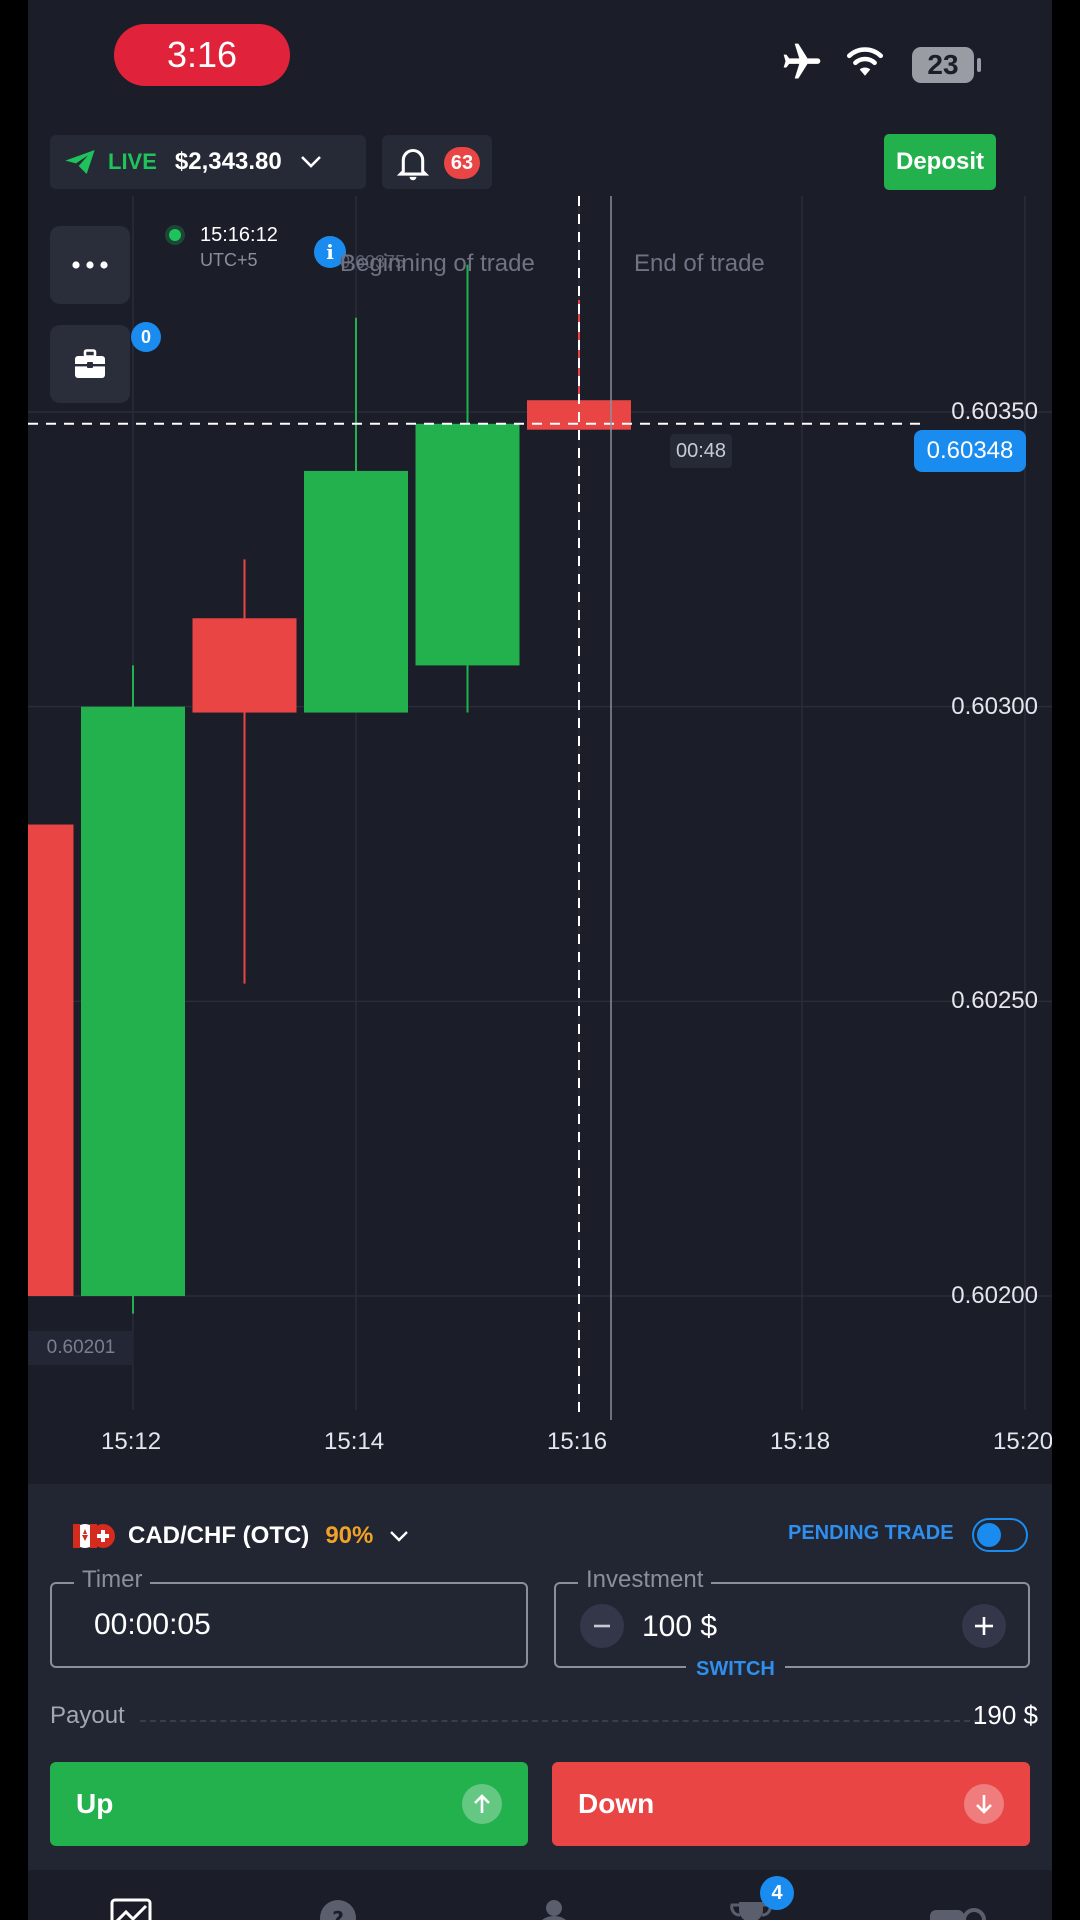 This screenshot has width=1080, height=1920. I want to click on tournament-badge: 4, so click(777, 1893).